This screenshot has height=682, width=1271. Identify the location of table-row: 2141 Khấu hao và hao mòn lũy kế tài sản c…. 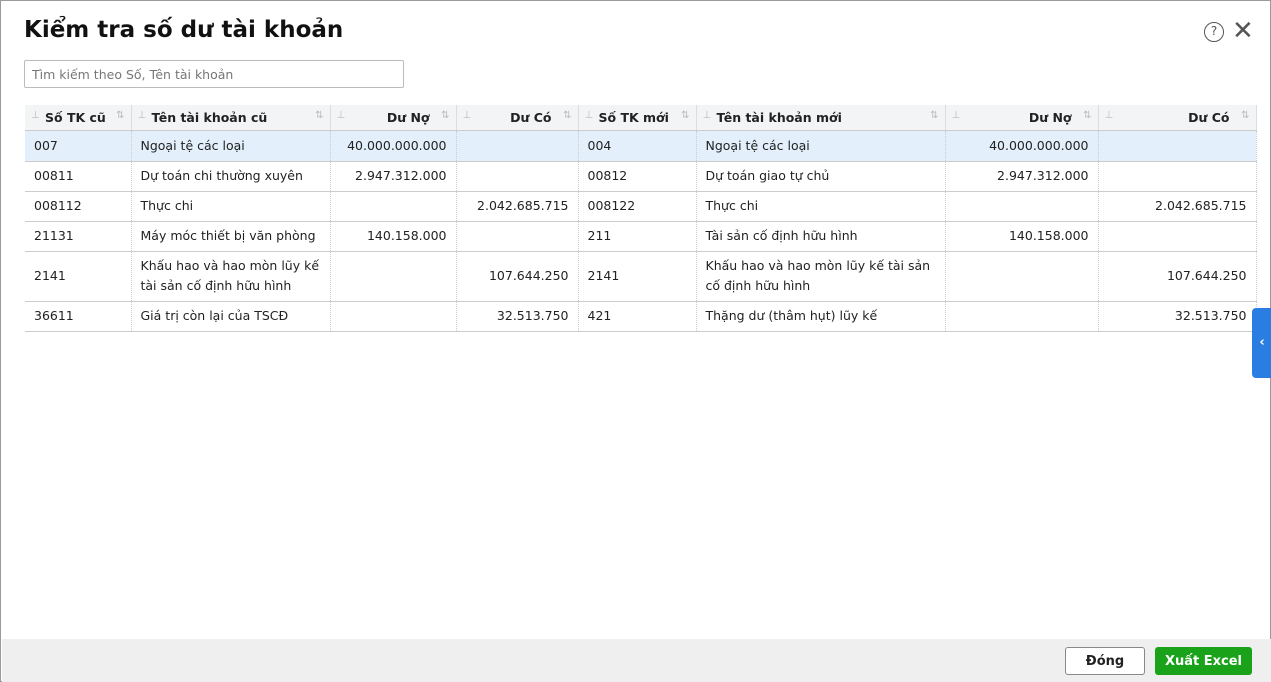
(641, 276).